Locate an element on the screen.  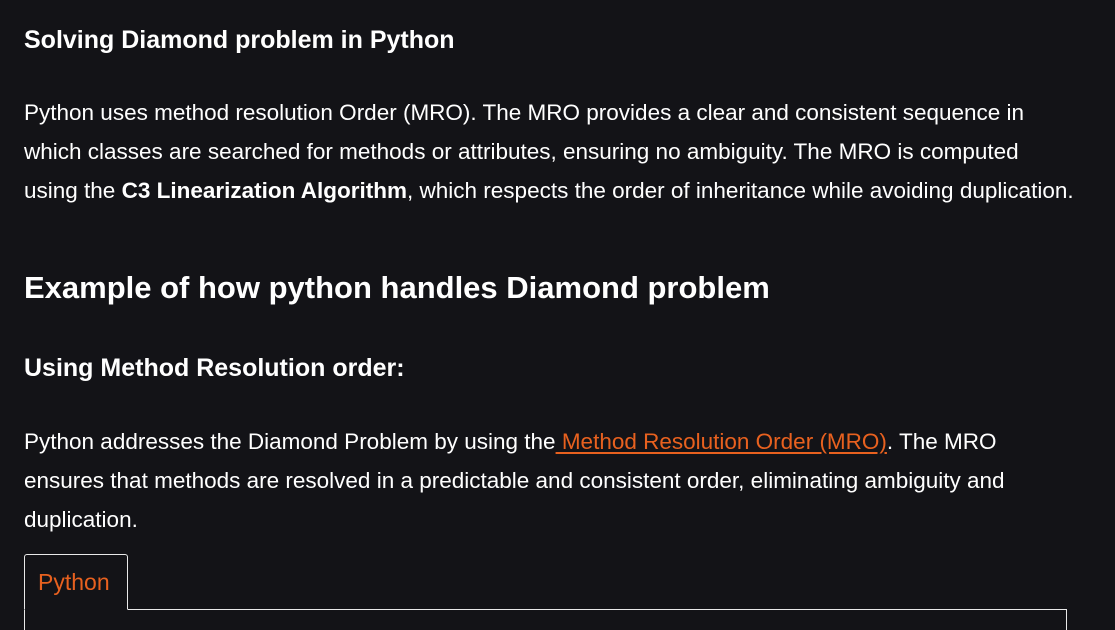
subheading-using-mro: Using Method Resolution order: is located at coordinates (214, 368).